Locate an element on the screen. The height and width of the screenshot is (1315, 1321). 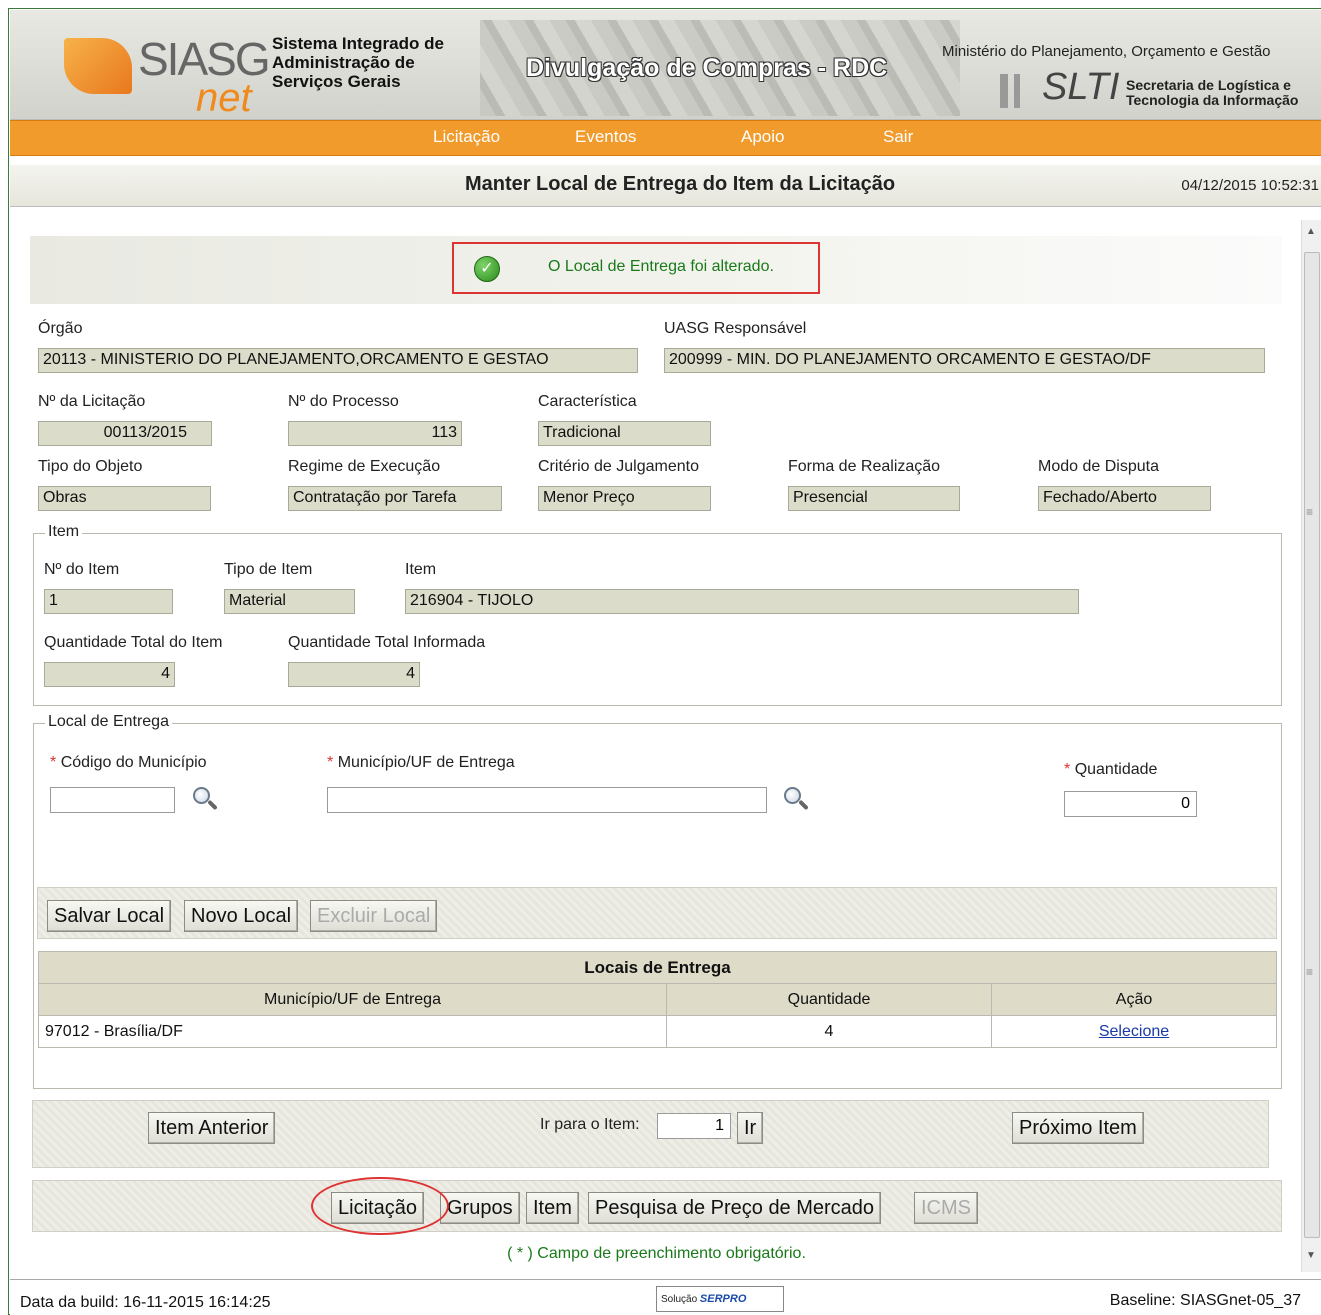
nav-item-apoio: Apoio is located at coordinates (762, 137).